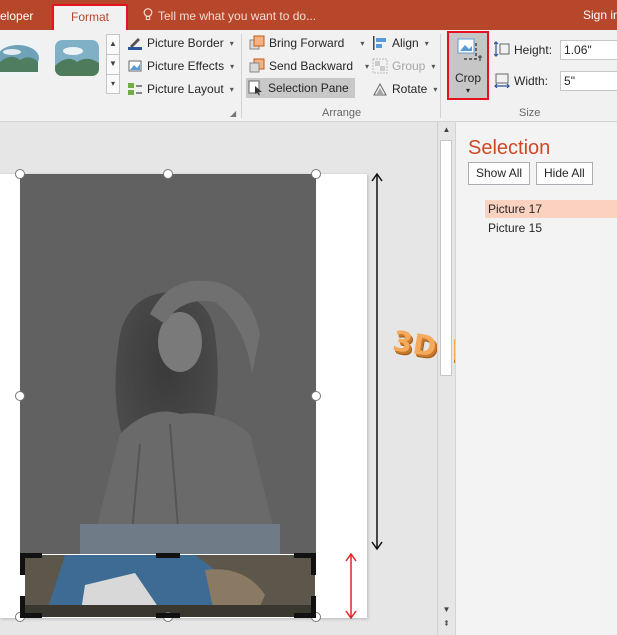 Image resolution: width=617 pixels, height=635 pixels. What do you see at coordinates (410, 89) in the screenshot?
I see `rotate-label: Rotate` at bounding box center [410, 89].